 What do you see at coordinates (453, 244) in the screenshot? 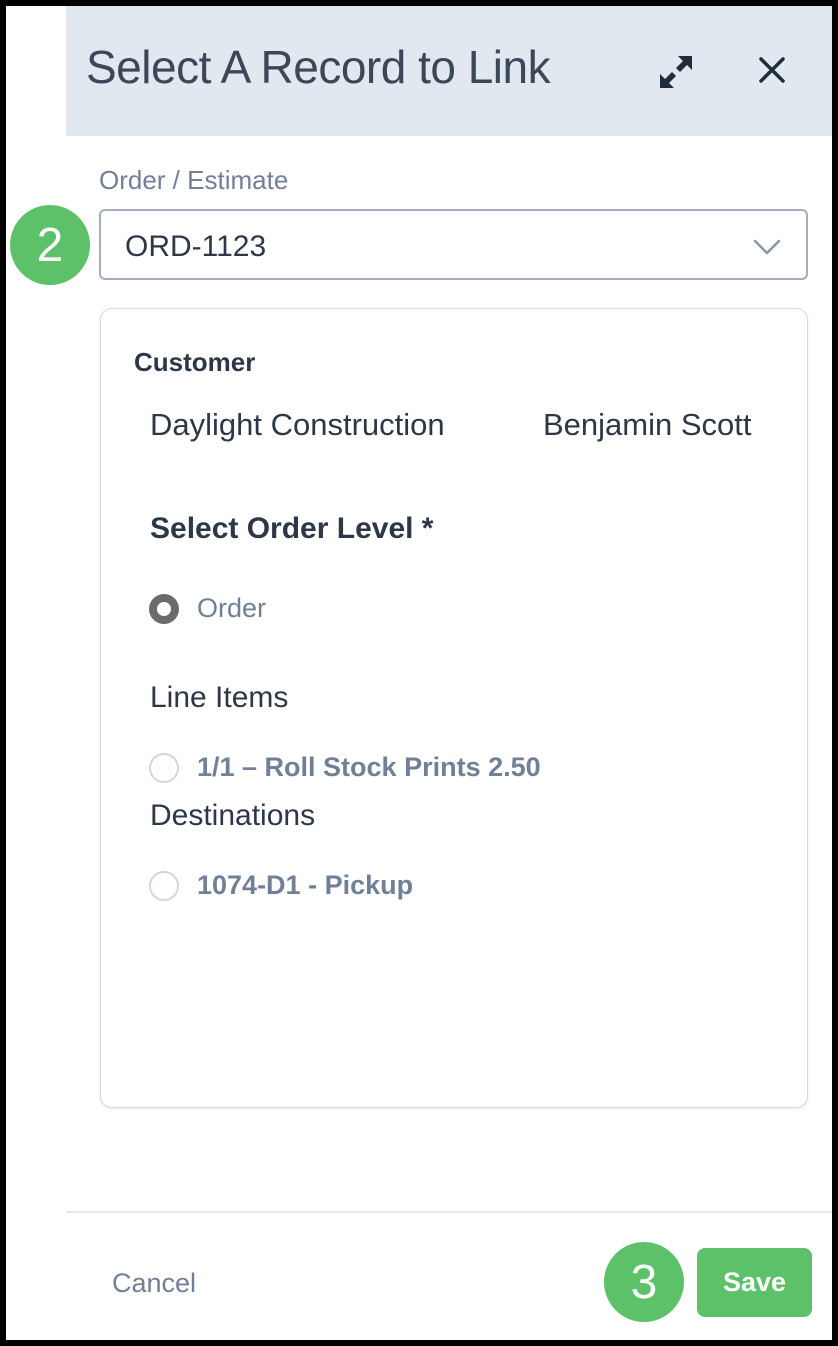
I see `order-estimate-select: ORD-1123` at bounding box center [453, 244].